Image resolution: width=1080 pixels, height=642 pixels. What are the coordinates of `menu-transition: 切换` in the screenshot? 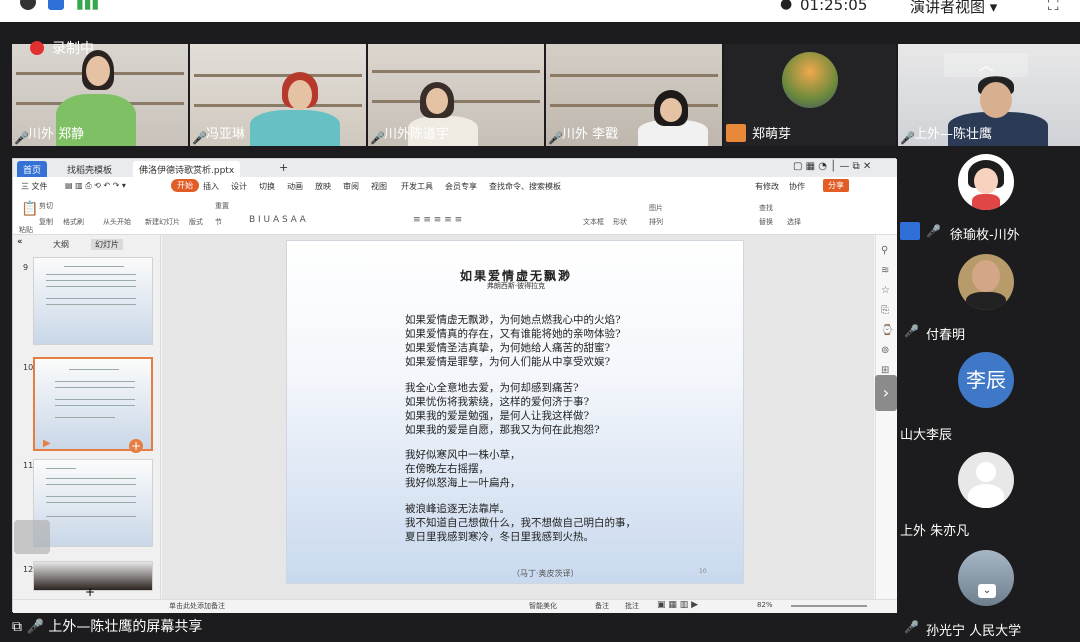 It's located at (267, 186).